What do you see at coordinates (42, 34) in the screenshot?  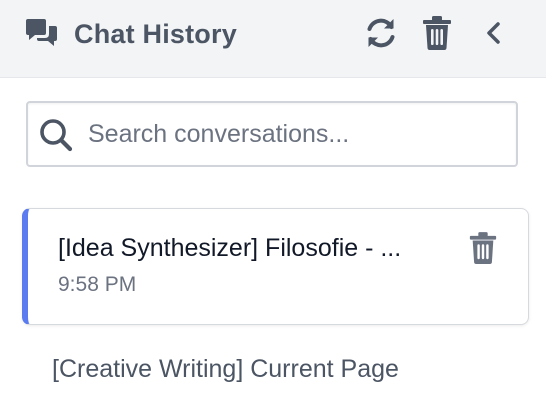 I see `chat-bubbles-icon` at bounding box center [42, 34].